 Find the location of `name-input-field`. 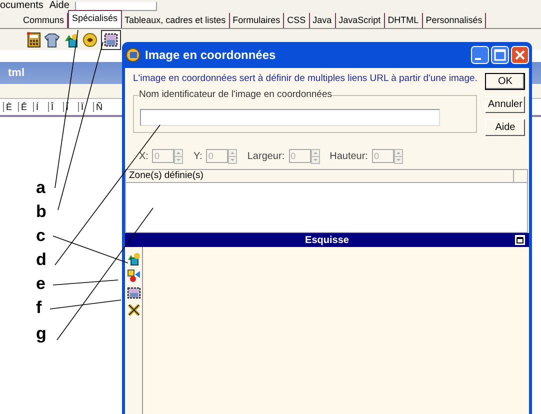

name-input-field is located at coordinates (290, 117).